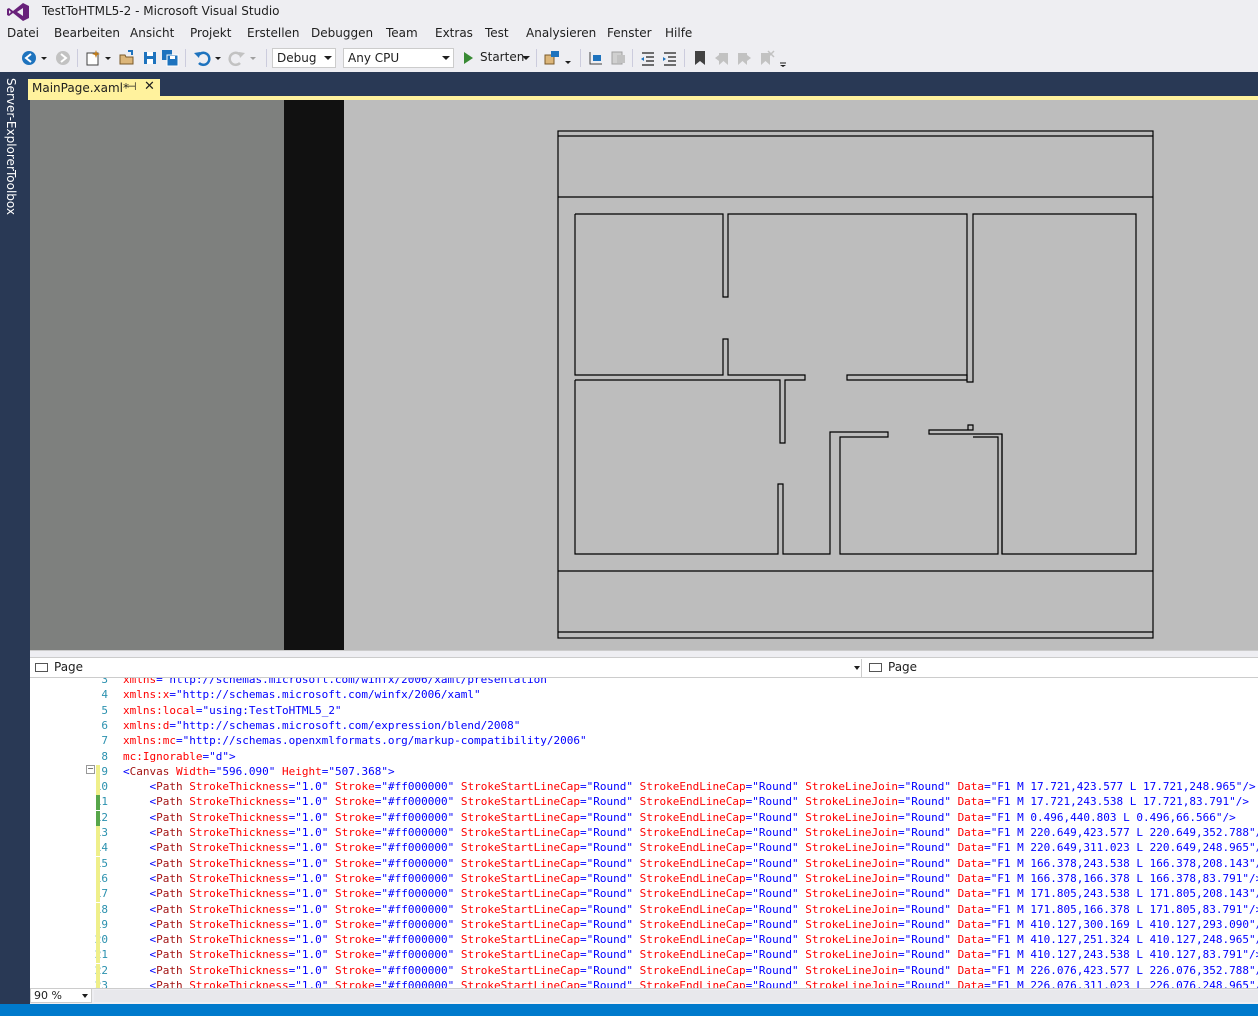 Image resolution: width=1258 pixels, height=1016 pixels. What do you see at coordinates (93, 58) in the screenshot?
I see `new-project-icon` at bounding box center [93, 58].